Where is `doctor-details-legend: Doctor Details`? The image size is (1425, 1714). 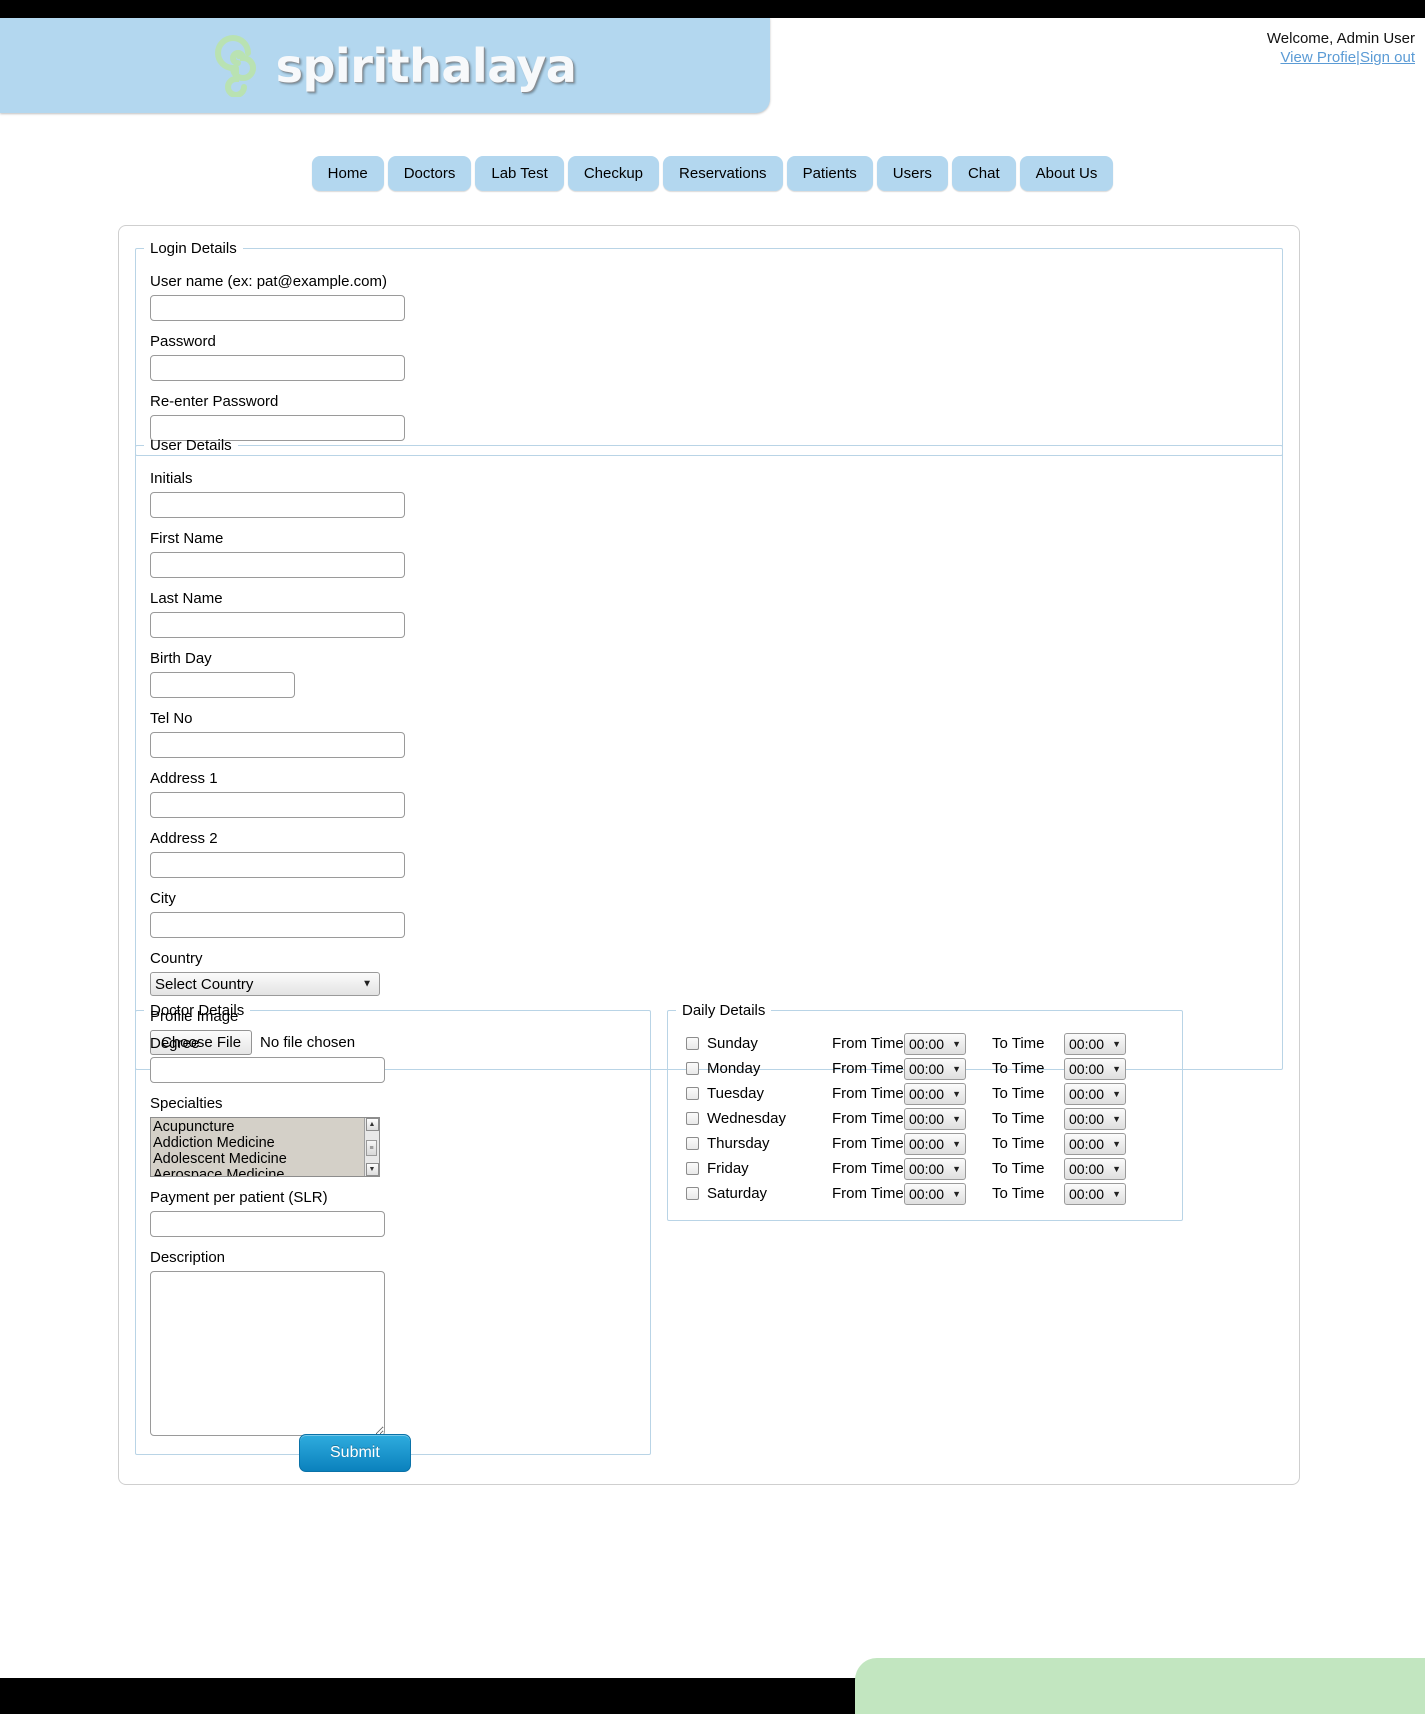 doctor-details-legend: Doctor Details is located at coordinates (197, 1010).